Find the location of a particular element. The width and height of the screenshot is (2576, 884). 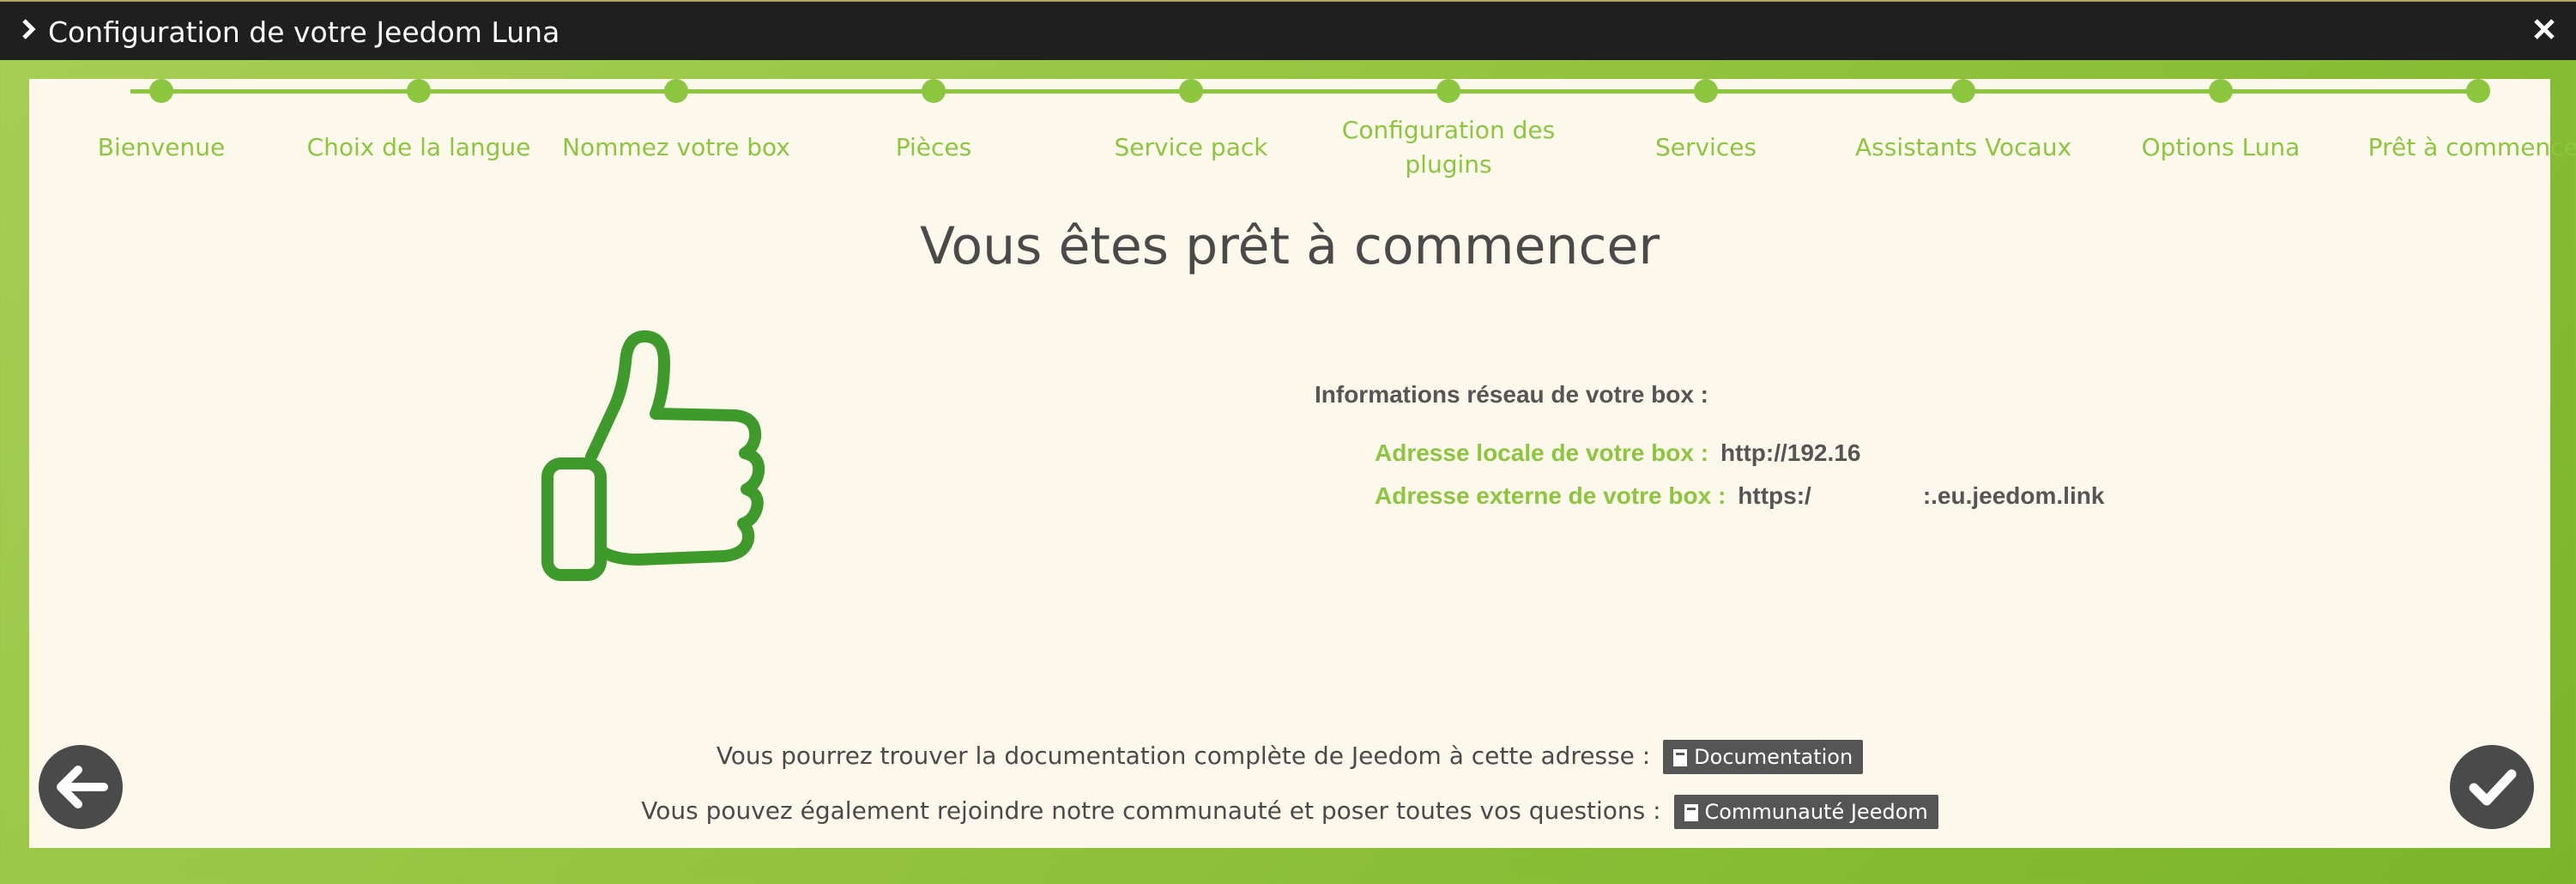

community-button-label: Communauté Jeedom is located at coordinates (1816, 812).